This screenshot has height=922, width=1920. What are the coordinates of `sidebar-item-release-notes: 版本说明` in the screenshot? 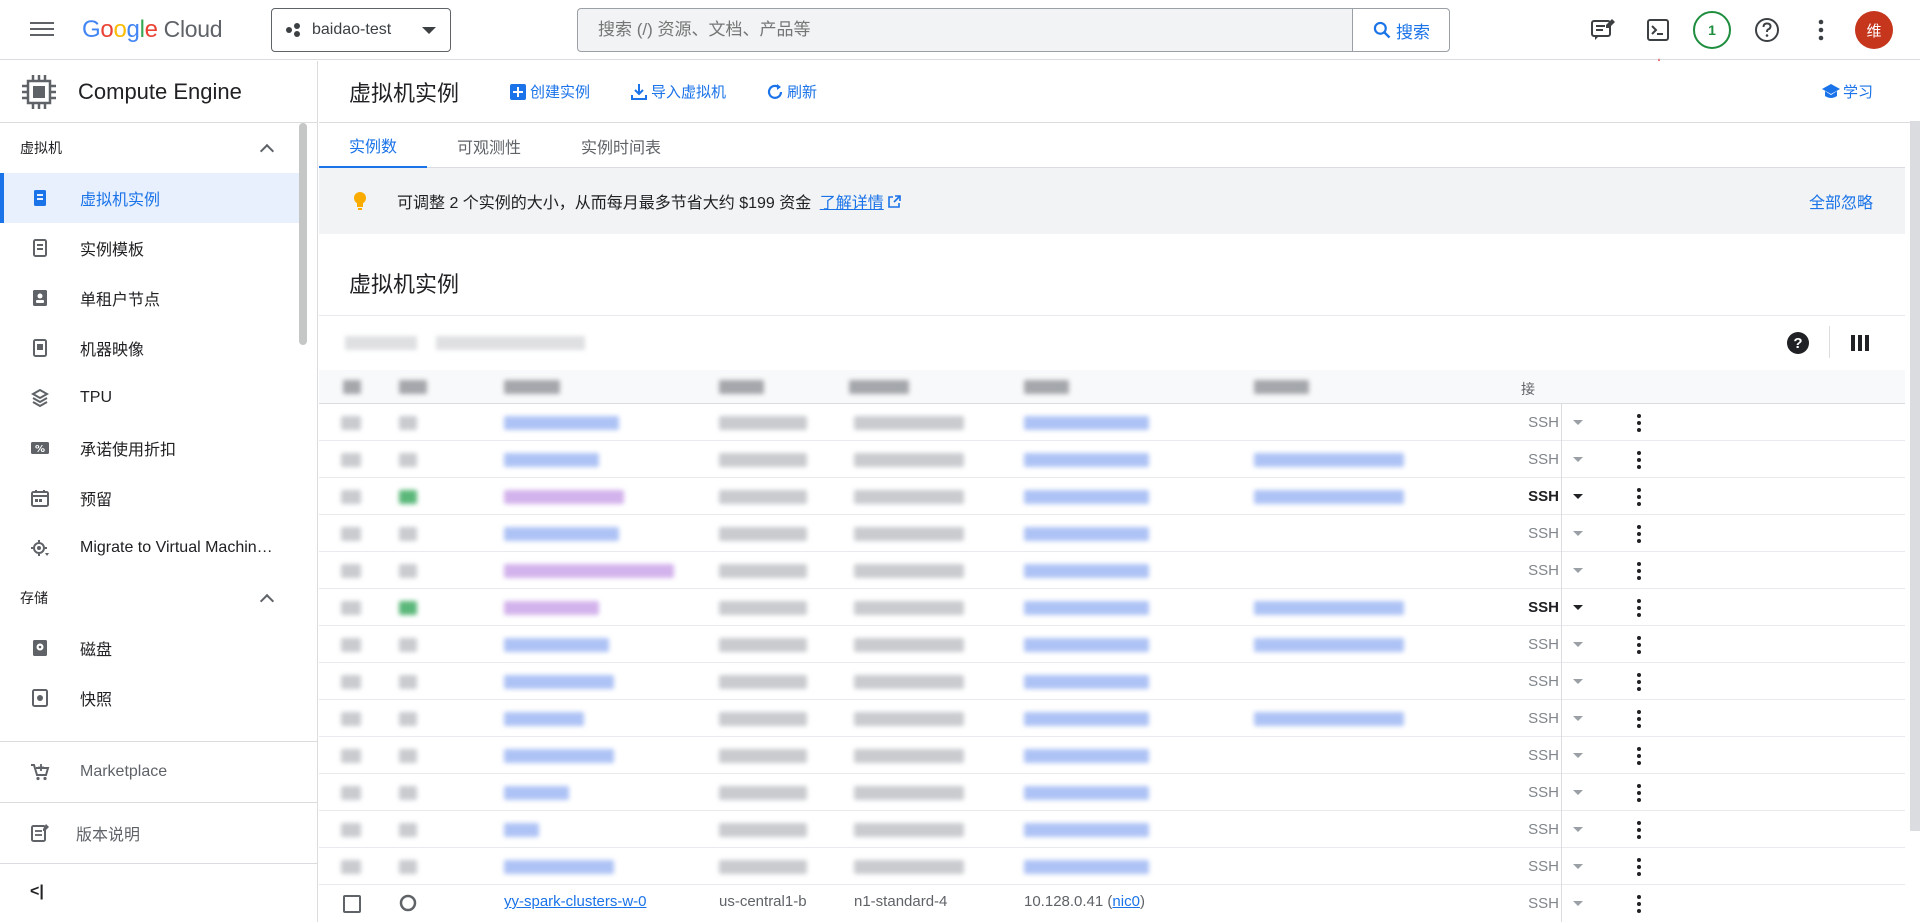 It's located at (159, 833).